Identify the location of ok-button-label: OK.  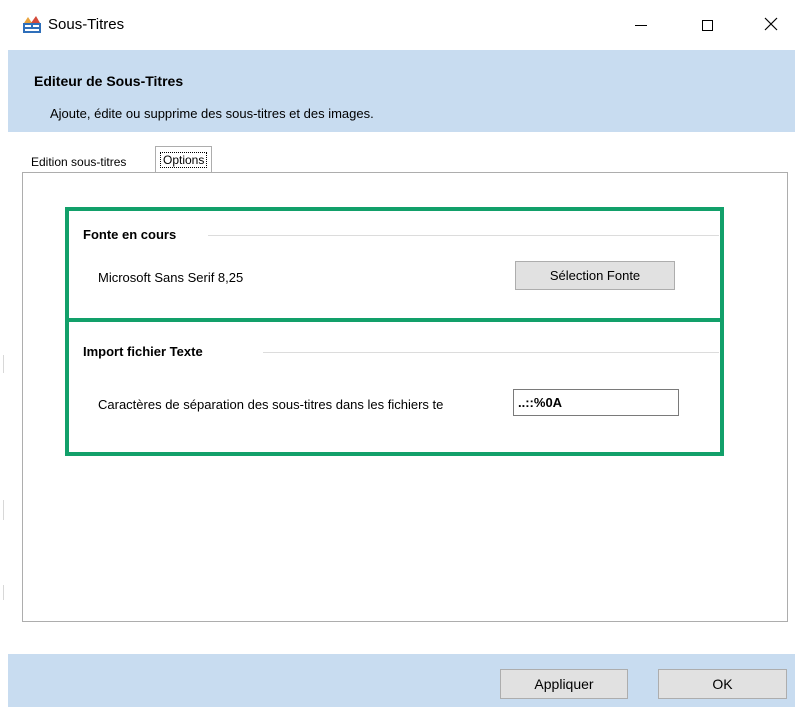
(722, 684).